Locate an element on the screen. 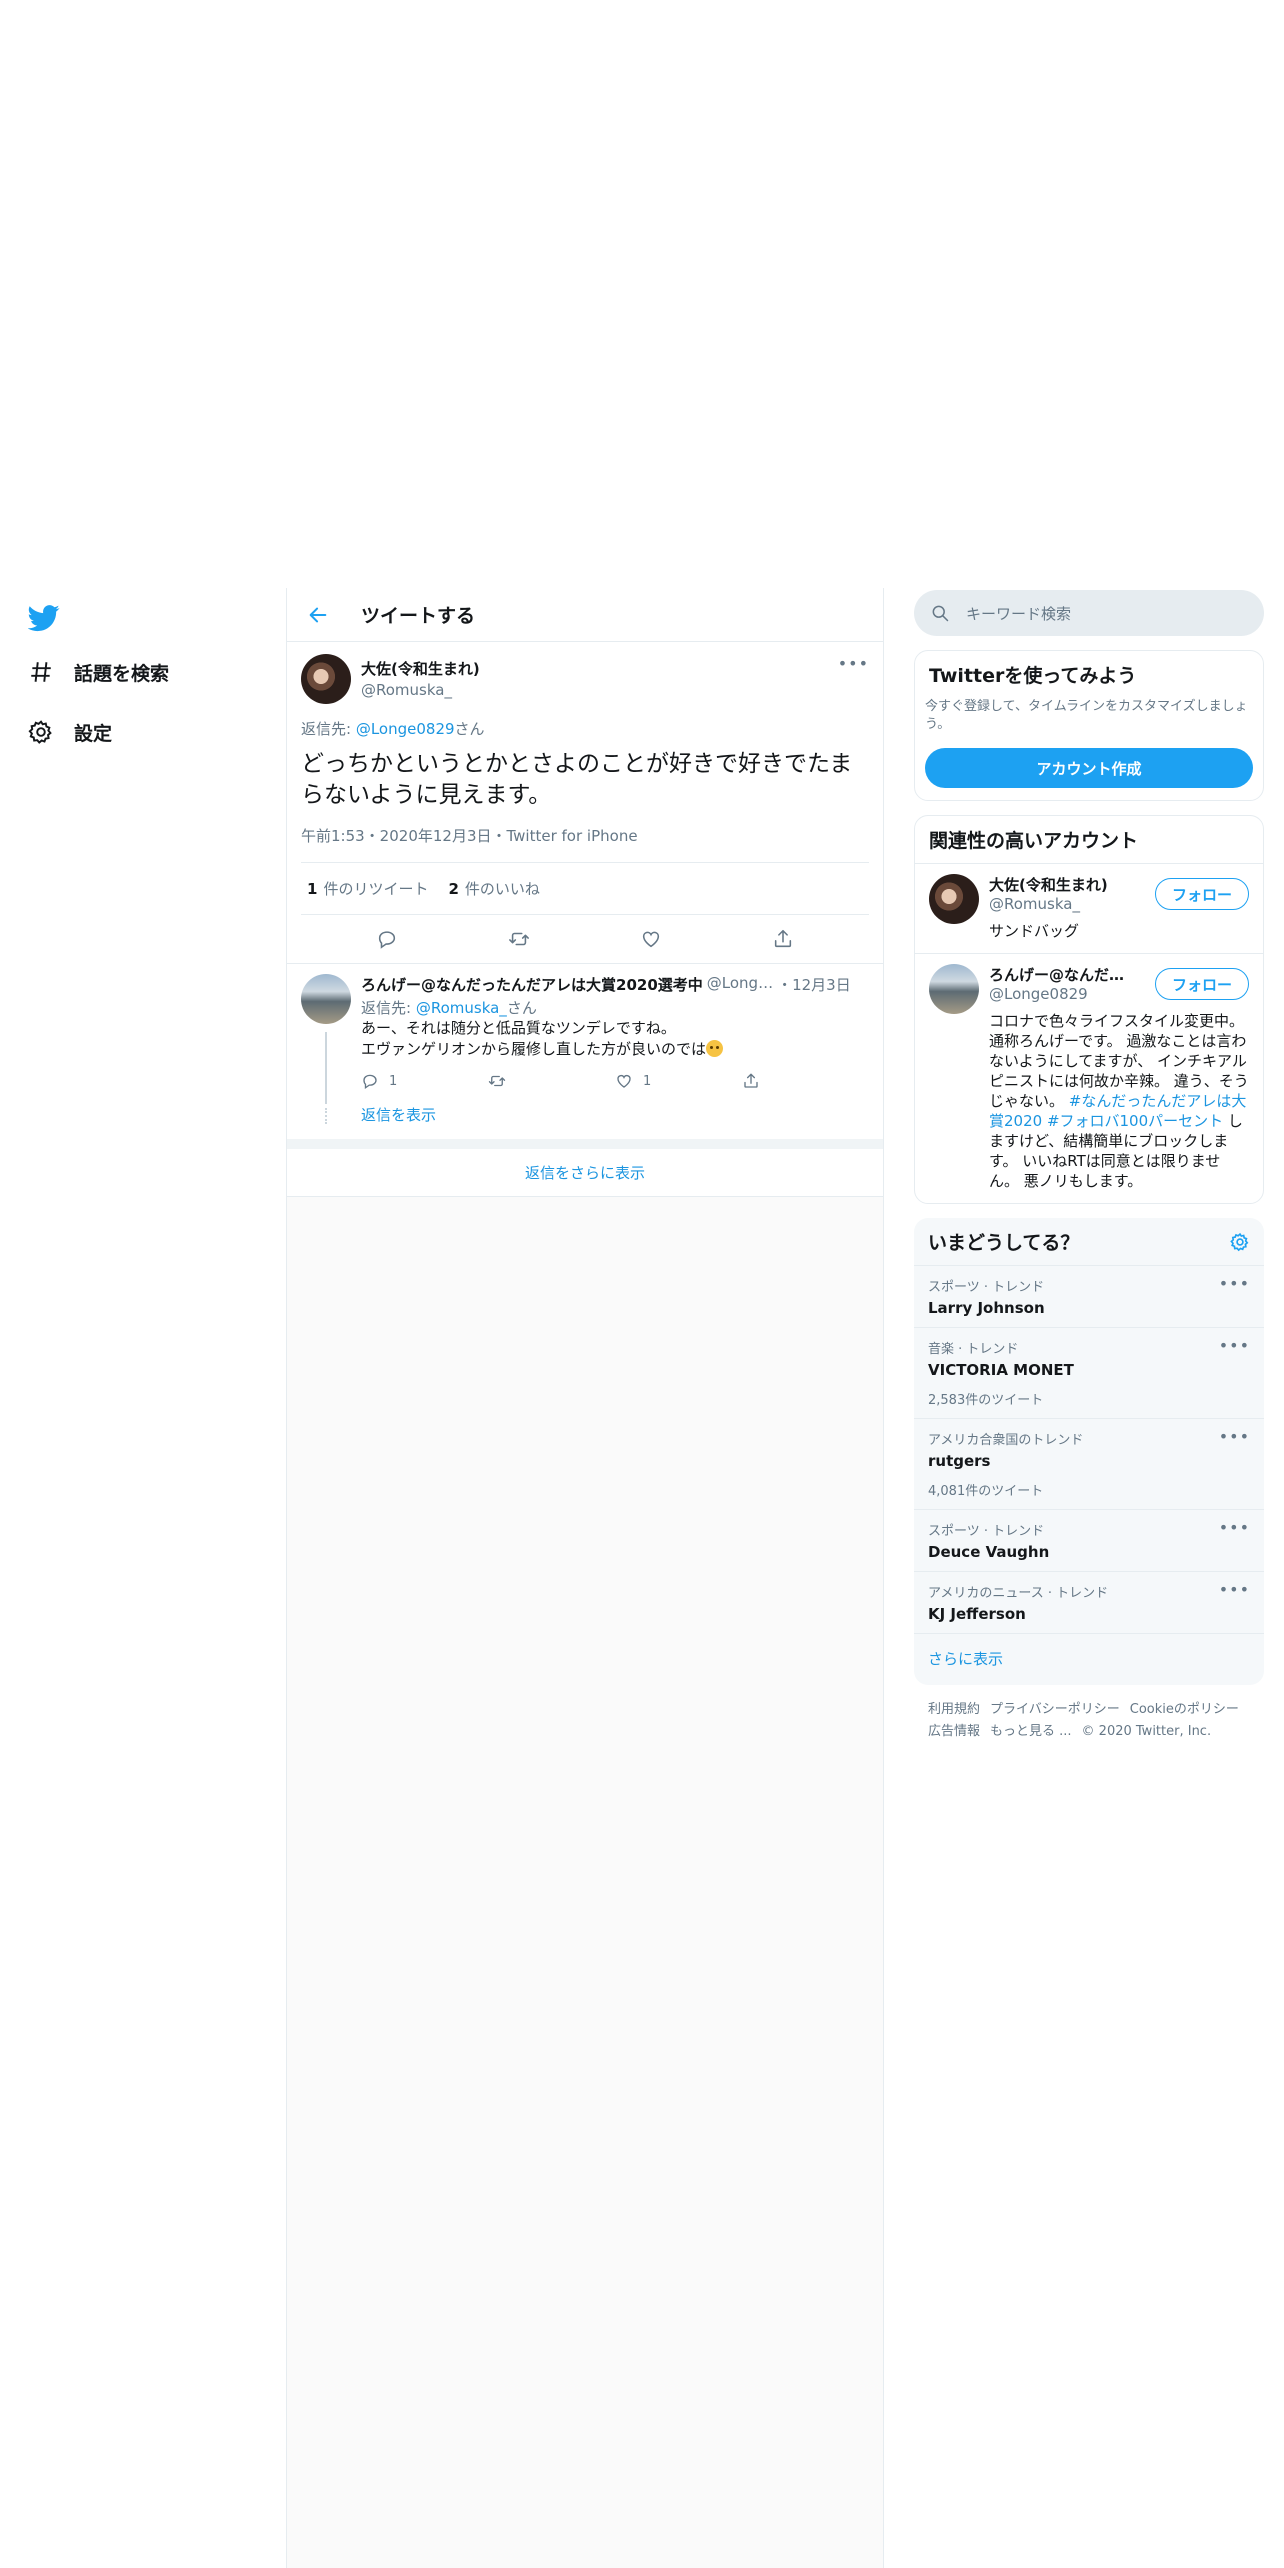  search-icon is located at coordinates (940, 613).